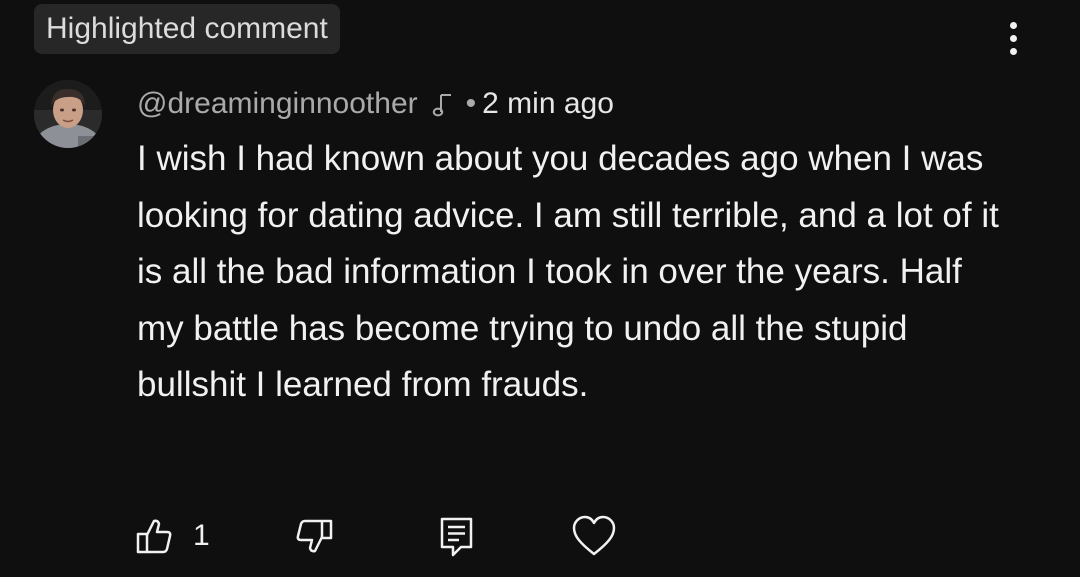 Image resolution: width=1080 pixels, height=577 pixels. I want to click on highlighted-comment-badge: Highlighted comment, so click(187, 29).